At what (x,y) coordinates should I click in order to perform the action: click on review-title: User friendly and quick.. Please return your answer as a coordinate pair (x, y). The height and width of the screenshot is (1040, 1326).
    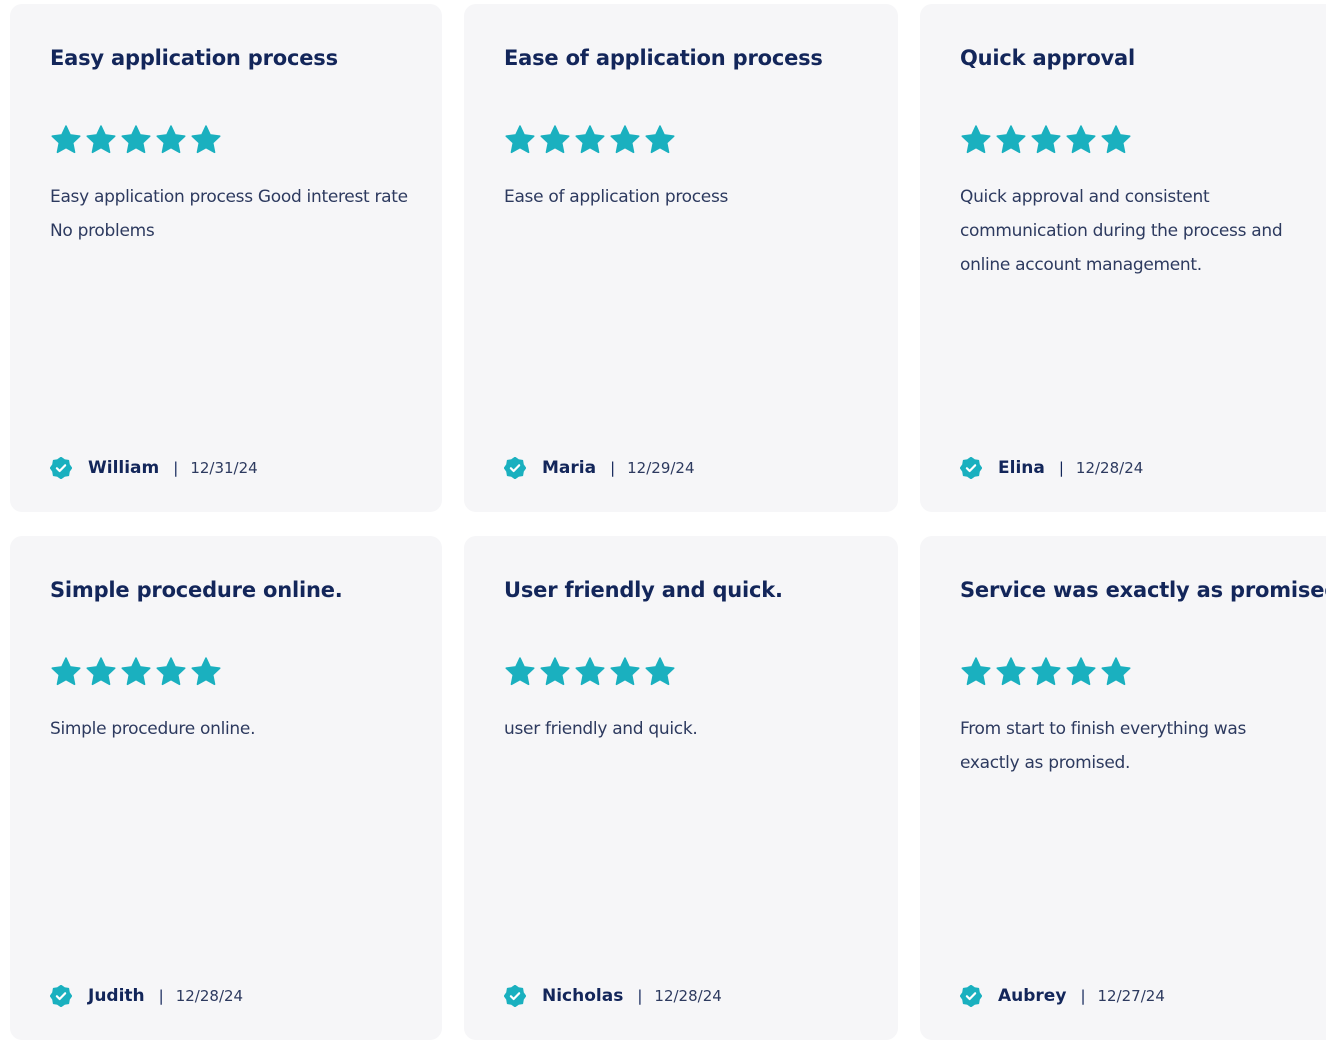
    Looking at the image, I should click on (643, 590).